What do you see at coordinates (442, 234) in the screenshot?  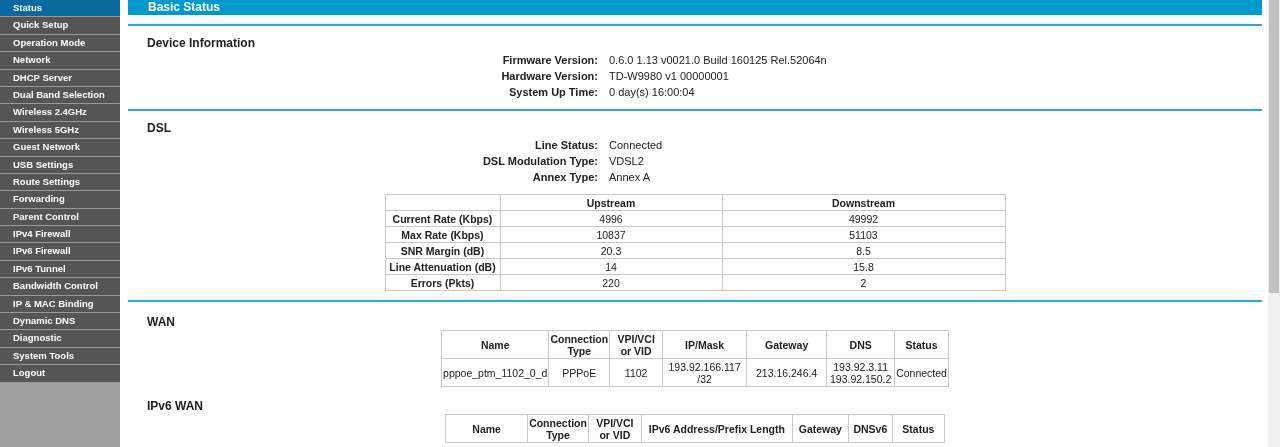 I see `row-header: Max Rate (Kbps)` at bounding box center [442, 234].